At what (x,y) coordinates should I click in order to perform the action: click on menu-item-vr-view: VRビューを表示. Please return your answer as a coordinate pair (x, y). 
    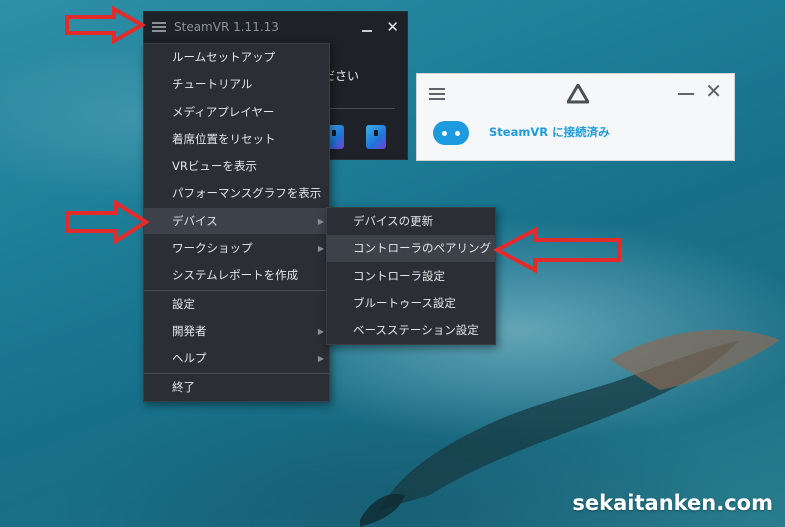
    Looking at the image, I should click on (236, 167).